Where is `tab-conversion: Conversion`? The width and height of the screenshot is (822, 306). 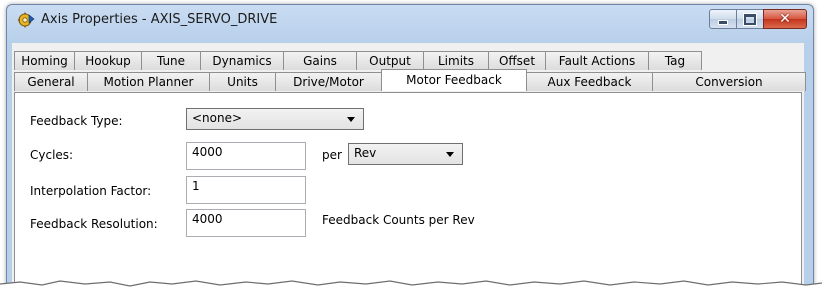
tab-conversion: Conversion is located at coordinates (729, 81).